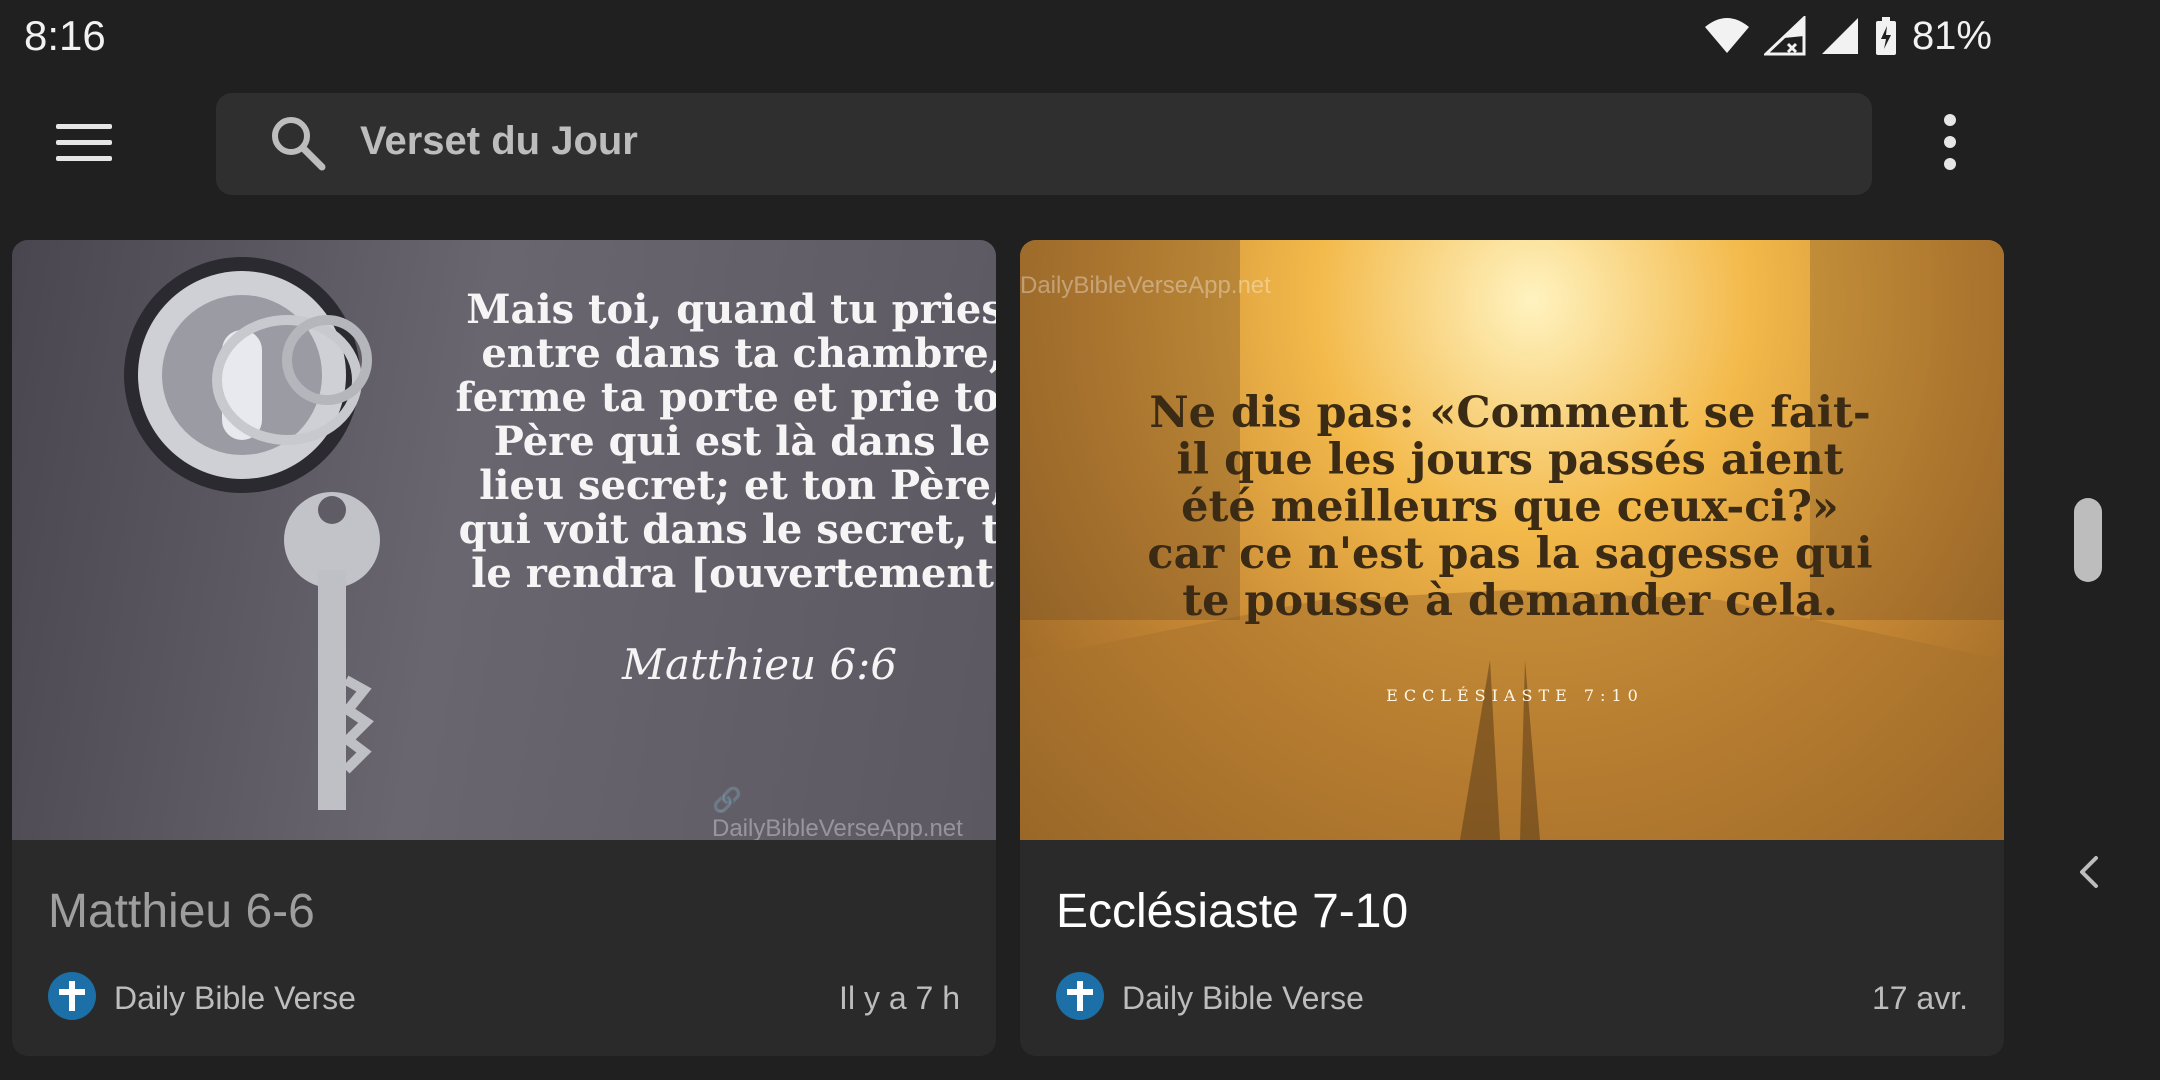 The image size is (2160, 1080). I want to click on search-placeholder: Verset du Jour, so click(499, 141).